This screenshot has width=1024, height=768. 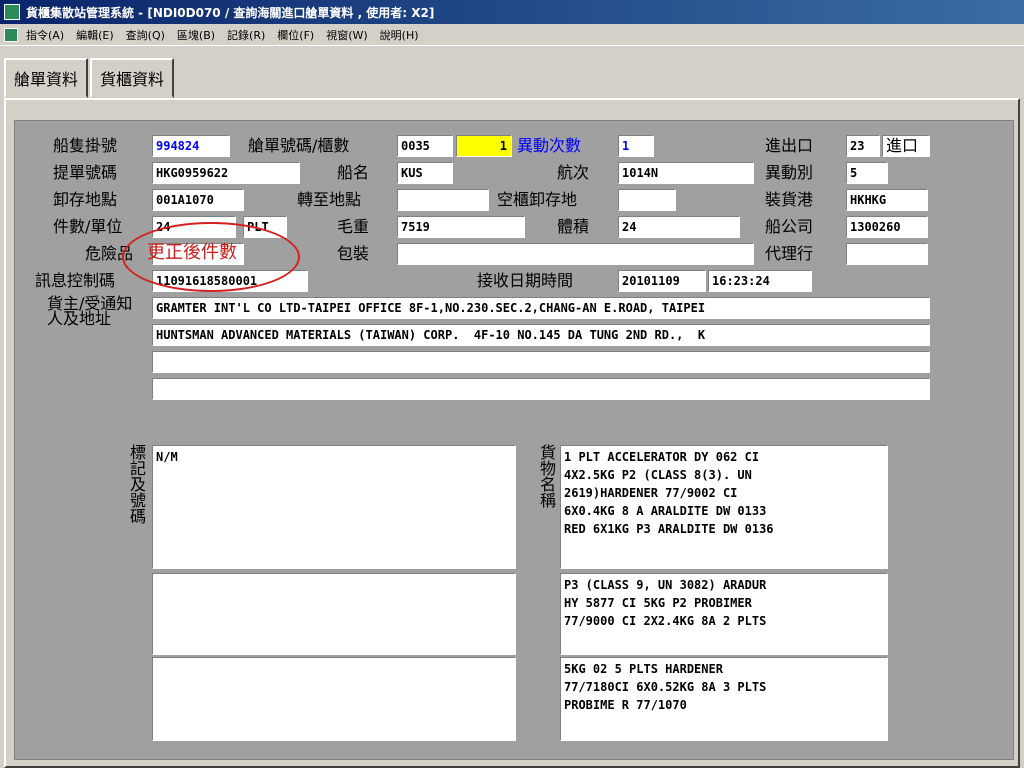 I want to click on volume-field: 24, so click(x=679, y=227).